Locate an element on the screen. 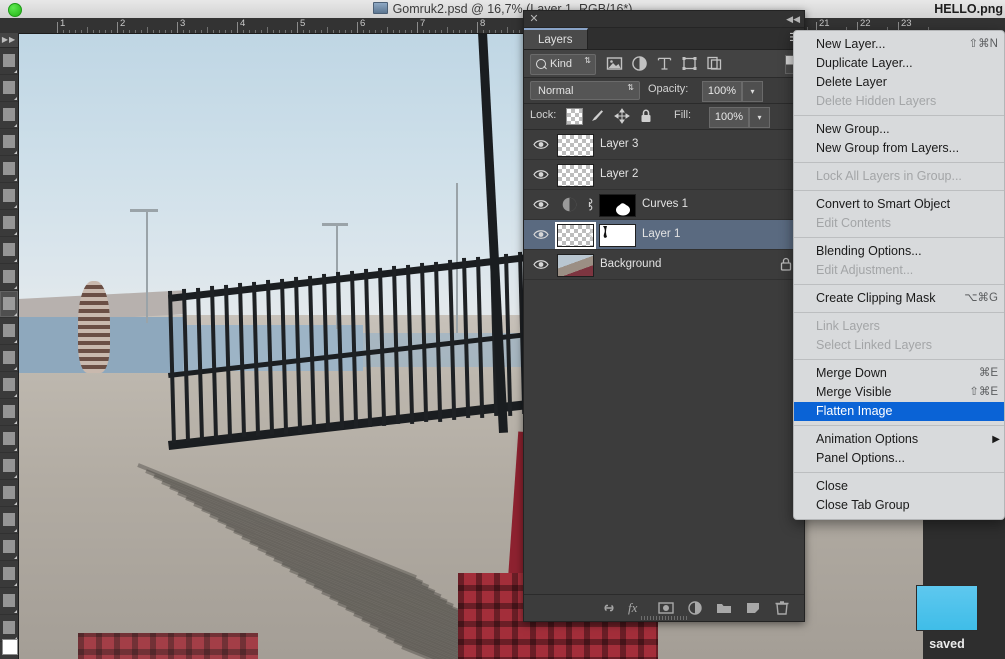 The height and width of the screenshot is (659, 1005). lock-transparent-pixels-icon is located at coordinates (574, 116).